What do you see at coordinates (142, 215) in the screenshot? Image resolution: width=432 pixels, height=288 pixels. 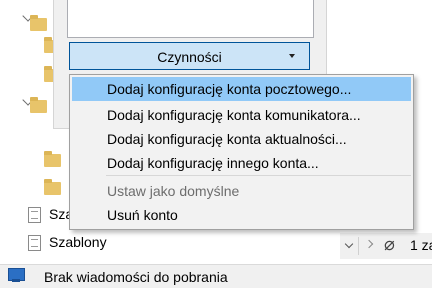 I see `menu-item-label: Usuń konto` at bounding box center [142, 215].